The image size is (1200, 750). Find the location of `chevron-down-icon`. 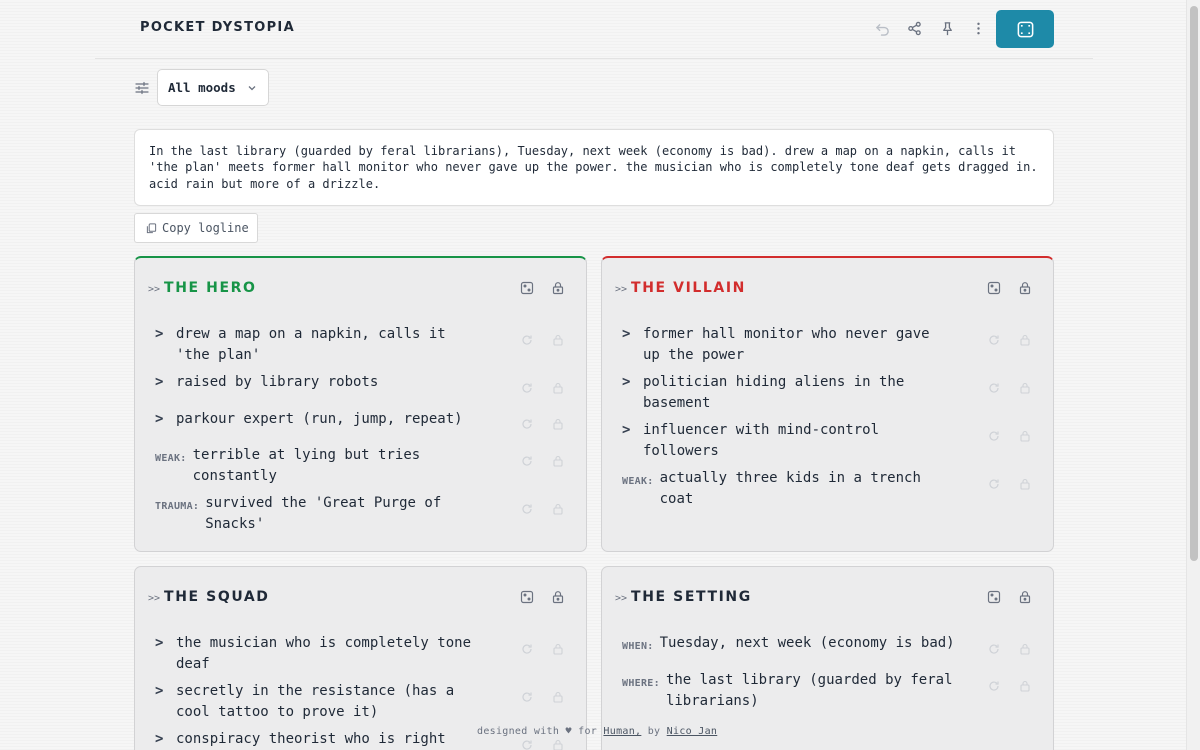

chevron-down-icon is located at coordinates (252, 88).